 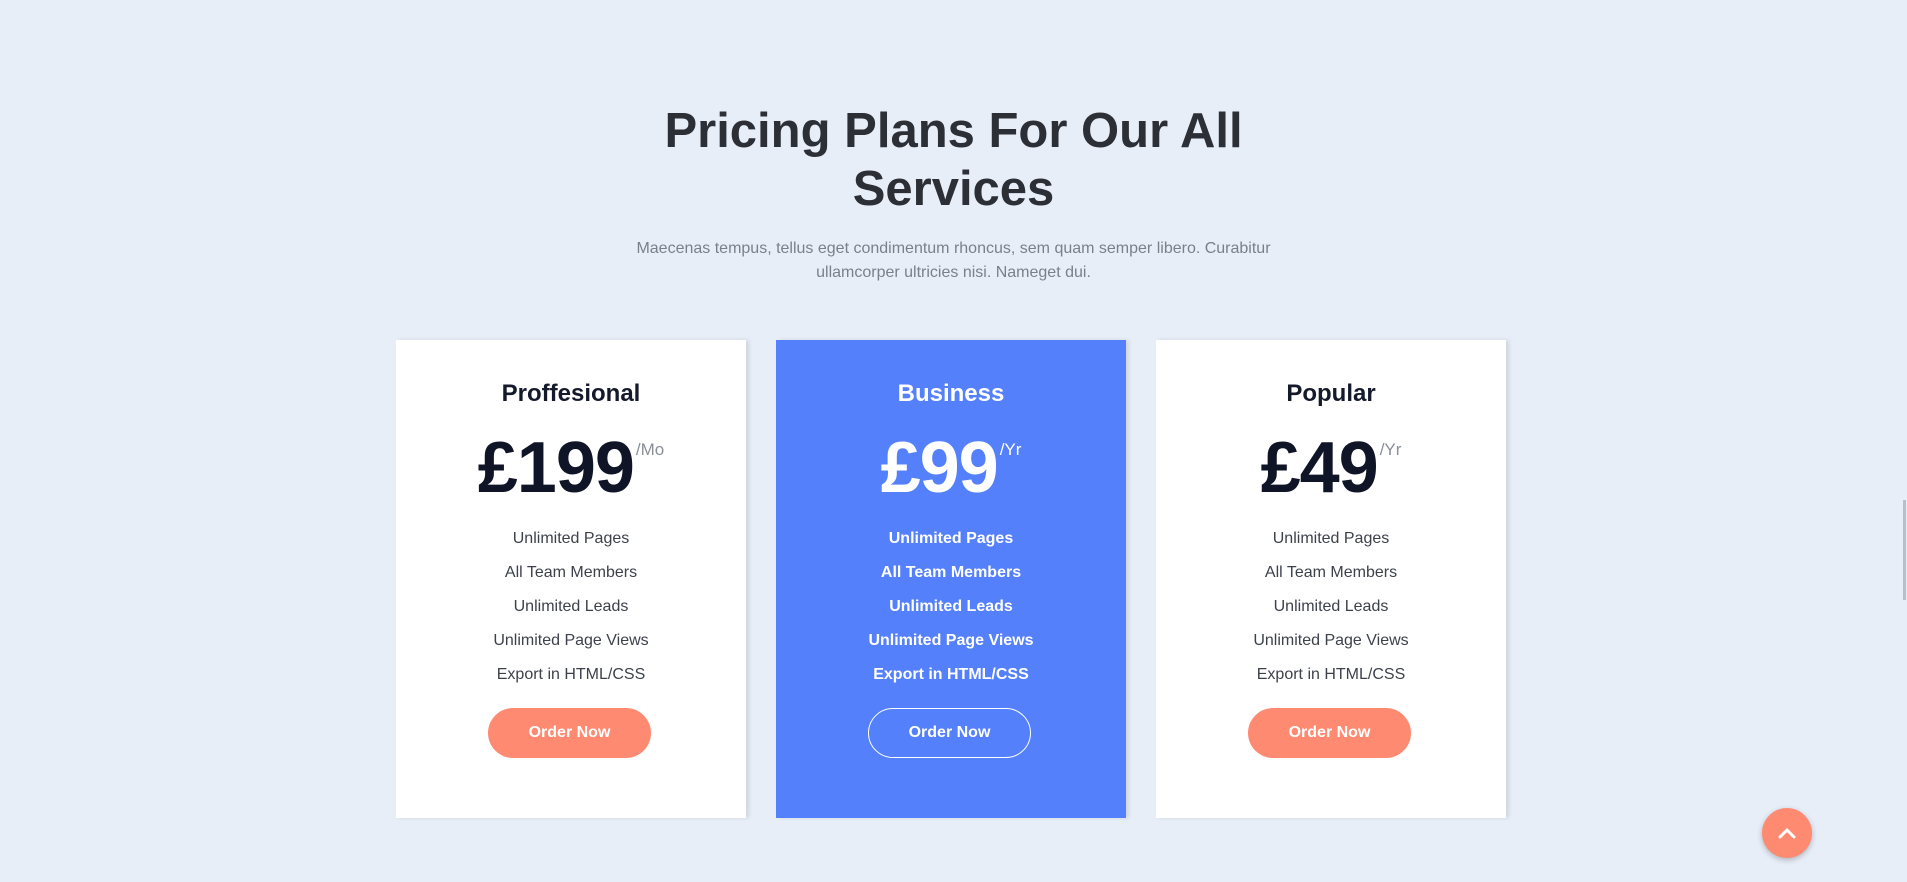 What do you see at coordinates (953, 189) in the screenshot?
I see `title-line-2: Services` at bounding box center [953, 189].